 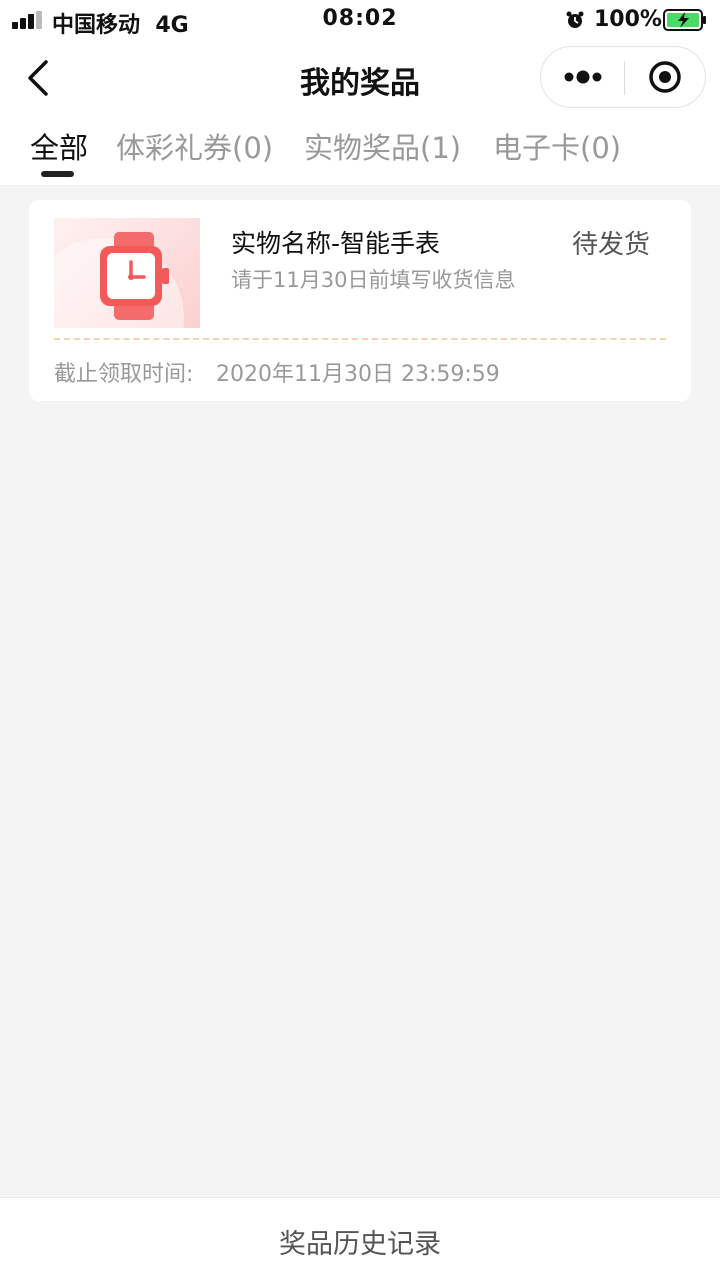 I want to click on deadline-label: 截止领取时间:, so click(x=124, y=374).